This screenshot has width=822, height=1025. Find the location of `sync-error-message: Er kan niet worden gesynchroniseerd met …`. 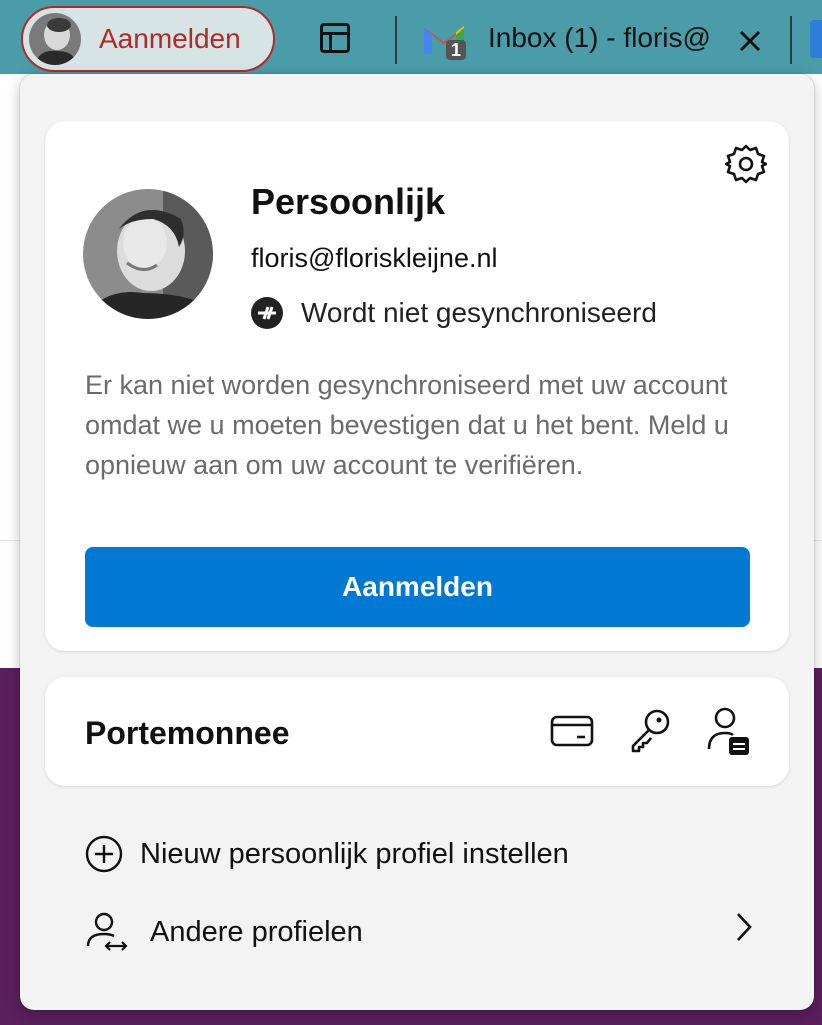

sync-error-message: Er kan niet worden gesynchroniseerd met … is located at coordinates (407, 425).